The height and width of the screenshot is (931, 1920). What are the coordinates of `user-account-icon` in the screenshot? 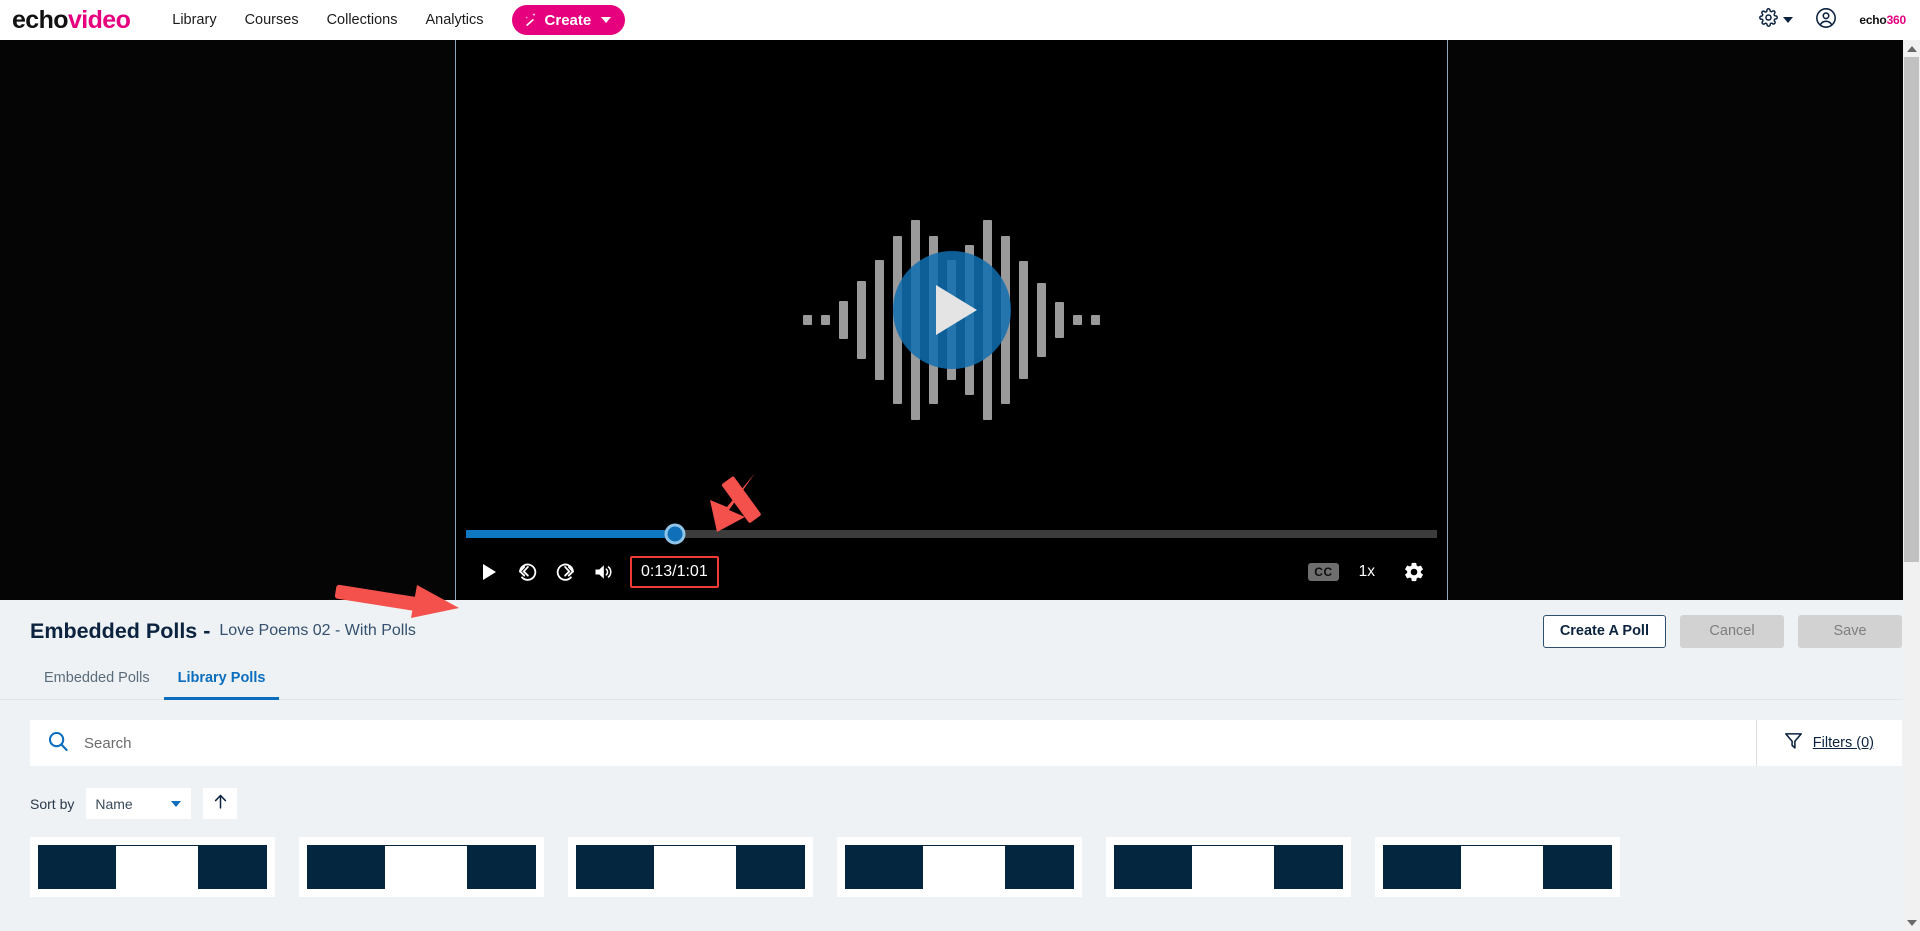 It's located at (1826, 20).